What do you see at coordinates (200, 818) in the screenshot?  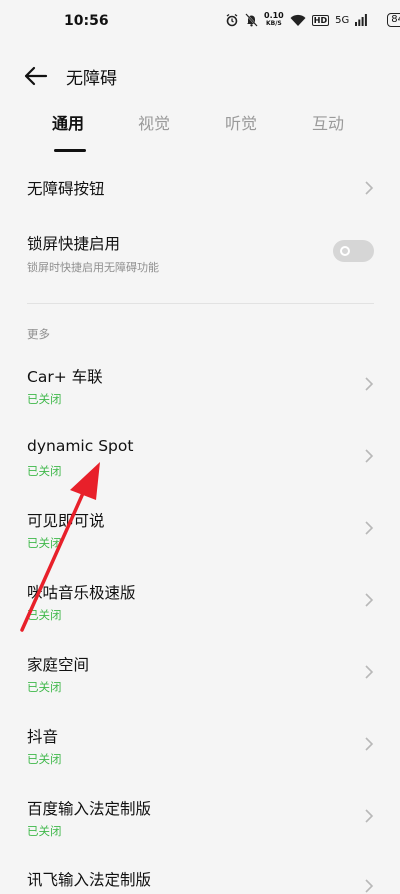 I see `list-item-baidu-ime: 百度输入法定制版 已关闭` at bounding box center [200, 818].